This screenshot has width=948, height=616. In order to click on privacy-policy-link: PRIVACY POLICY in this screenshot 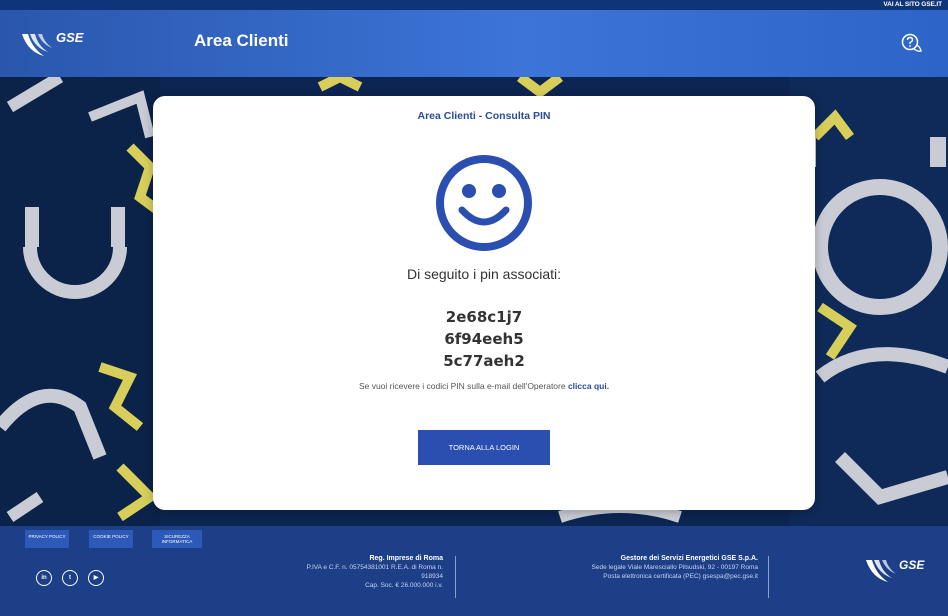, I will do `click(47, 539)`.